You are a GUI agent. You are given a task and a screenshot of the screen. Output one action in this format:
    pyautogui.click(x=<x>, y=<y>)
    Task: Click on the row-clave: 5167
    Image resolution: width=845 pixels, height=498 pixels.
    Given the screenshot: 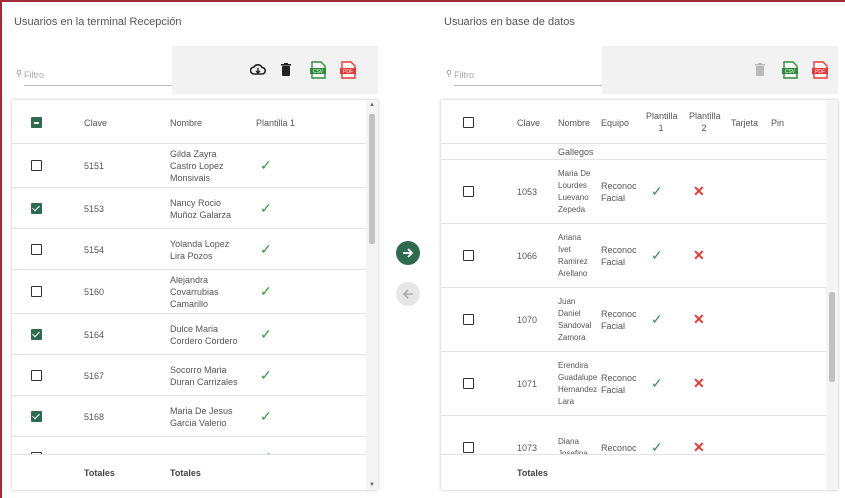 What is the action you would take?
    pyautogui.click(x=94, y=375)
    